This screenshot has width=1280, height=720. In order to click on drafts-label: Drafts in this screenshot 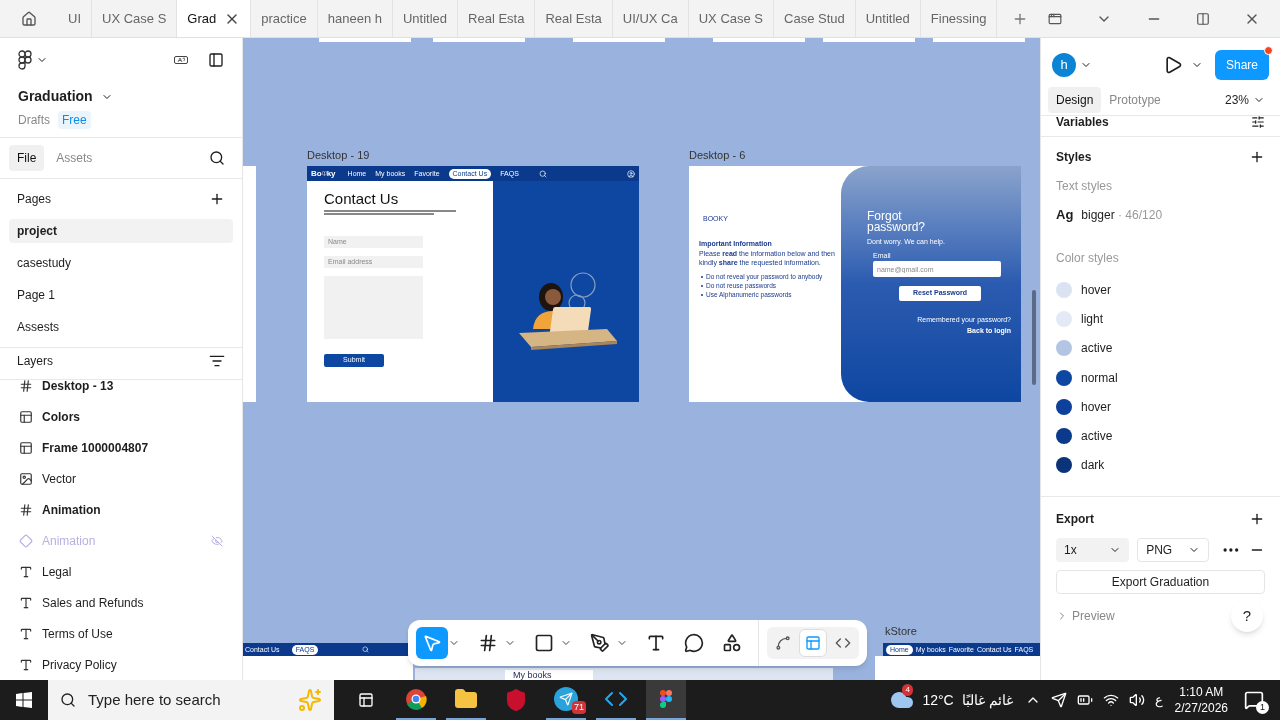, I will do `click(34, 120)`.